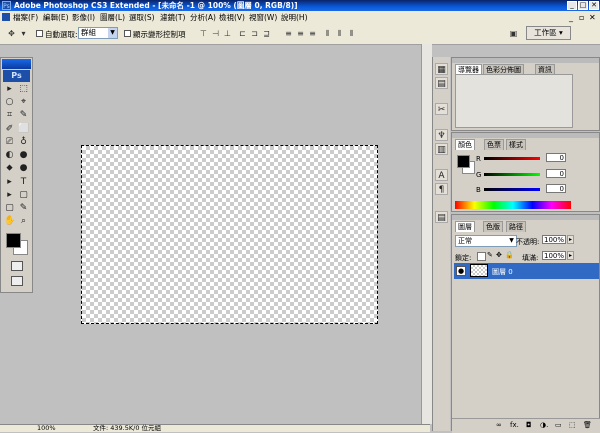 Image resolution: width=600 pixels, height=433 pixels. Describe the element at coordinates (494, 144) in the screenshot. I see `tab-swatches: 色票` at that location.